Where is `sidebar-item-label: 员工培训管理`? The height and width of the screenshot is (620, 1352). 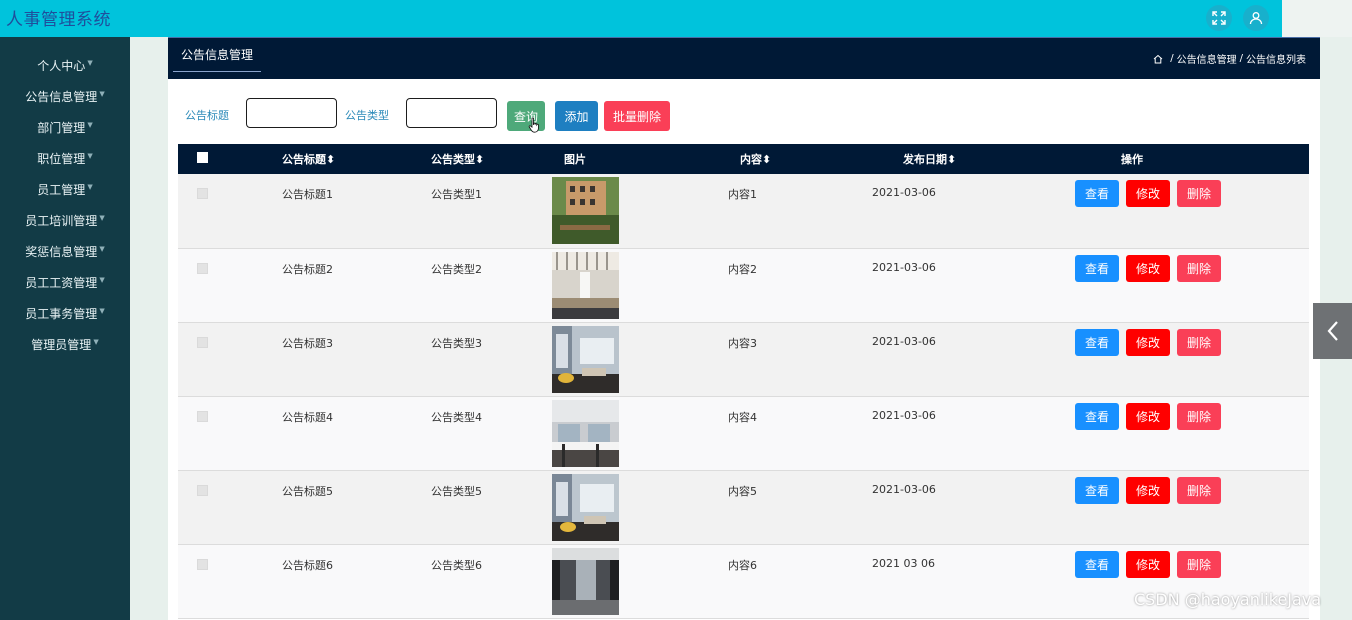 sidebar-item-label: 员工培训管理 is located at coordinates (61, 221).